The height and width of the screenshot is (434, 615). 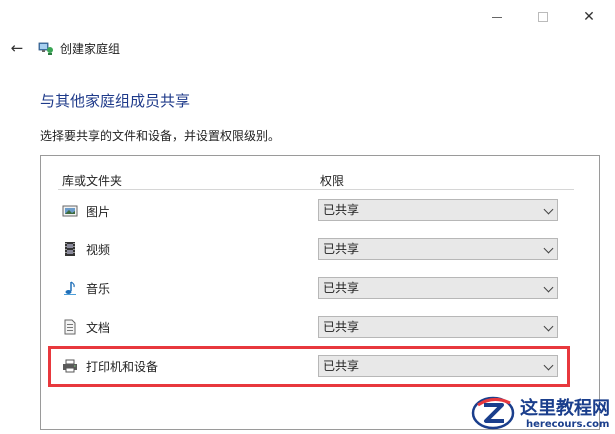 What do you see at coordinates (565, 408) in the screenshot?
I see `watermark-name: 这里教程网` at bounding box center [565, 408].